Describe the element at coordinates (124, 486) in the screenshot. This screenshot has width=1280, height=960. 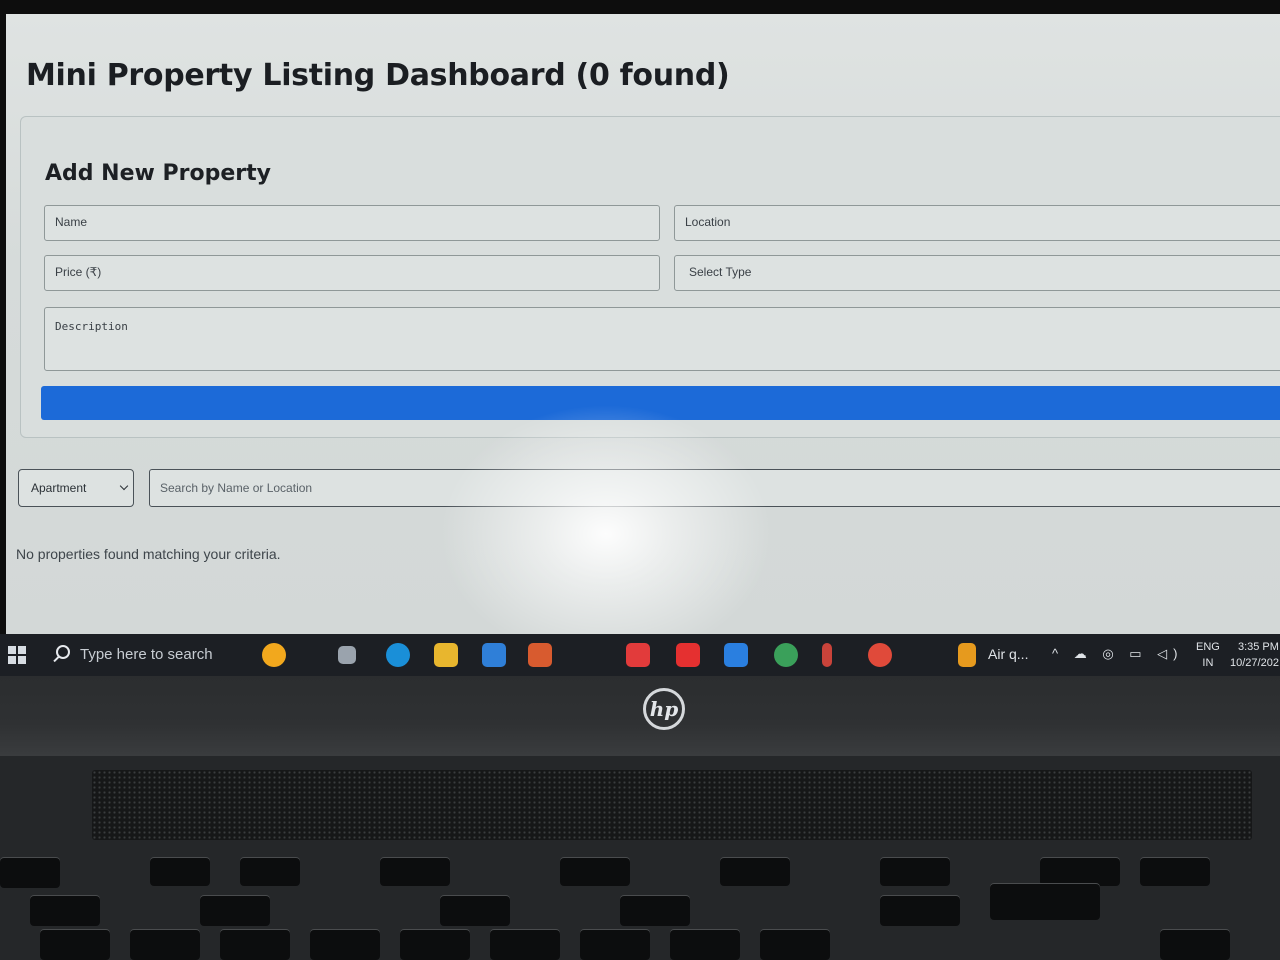
I see `chevron-down-icon` at that location.